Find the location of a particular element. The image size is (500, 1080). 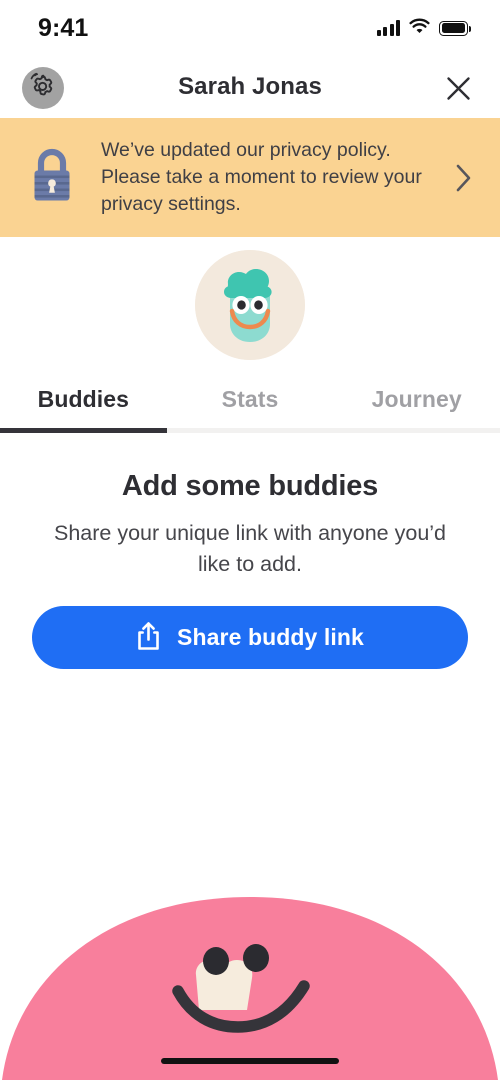

empty-state-title: Add some buddies is located at coordinates (250, 486).